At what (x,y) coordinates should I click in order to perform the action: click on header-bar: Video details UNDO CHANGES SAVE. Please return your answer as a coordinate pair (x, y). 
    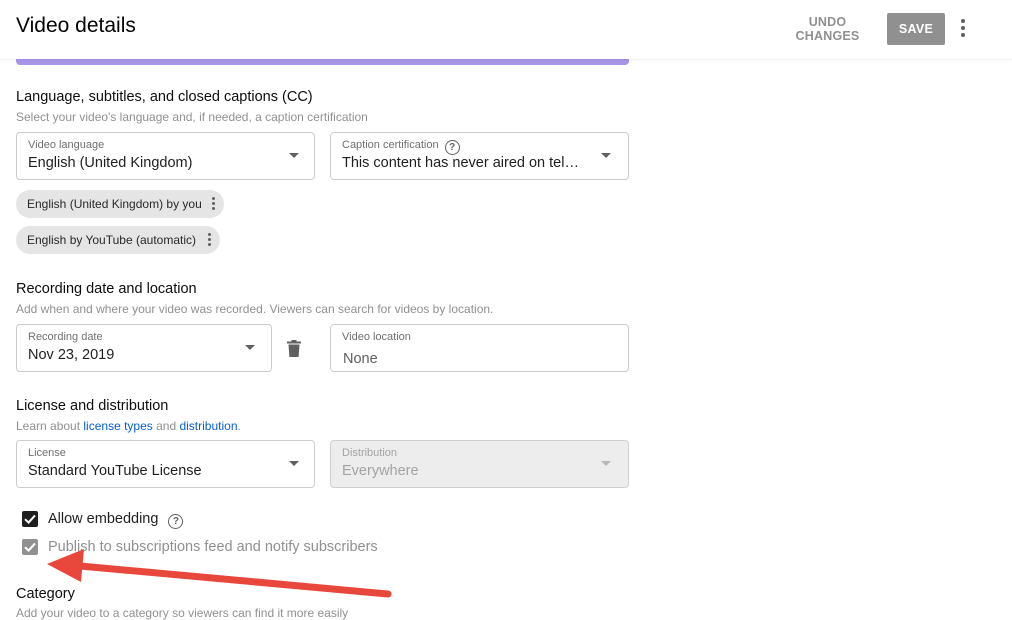
    Looking at the image, I should click on (506, 29).